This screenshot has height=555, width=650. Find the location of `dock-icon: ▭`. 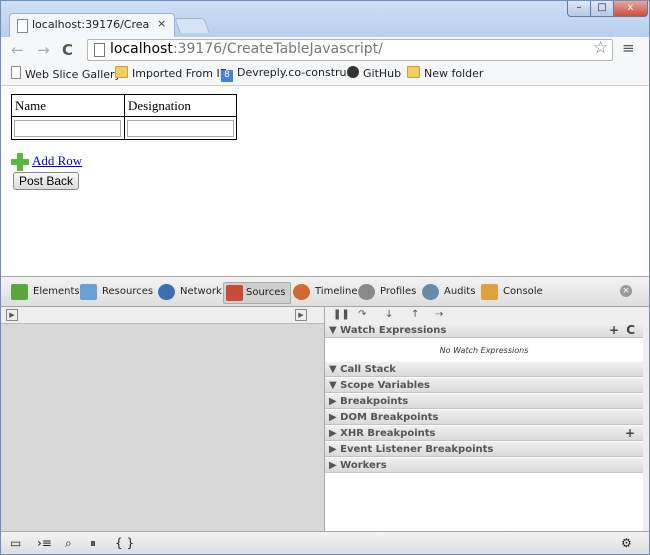

dock-icon: ▭ is located at coordinates (15, 543).